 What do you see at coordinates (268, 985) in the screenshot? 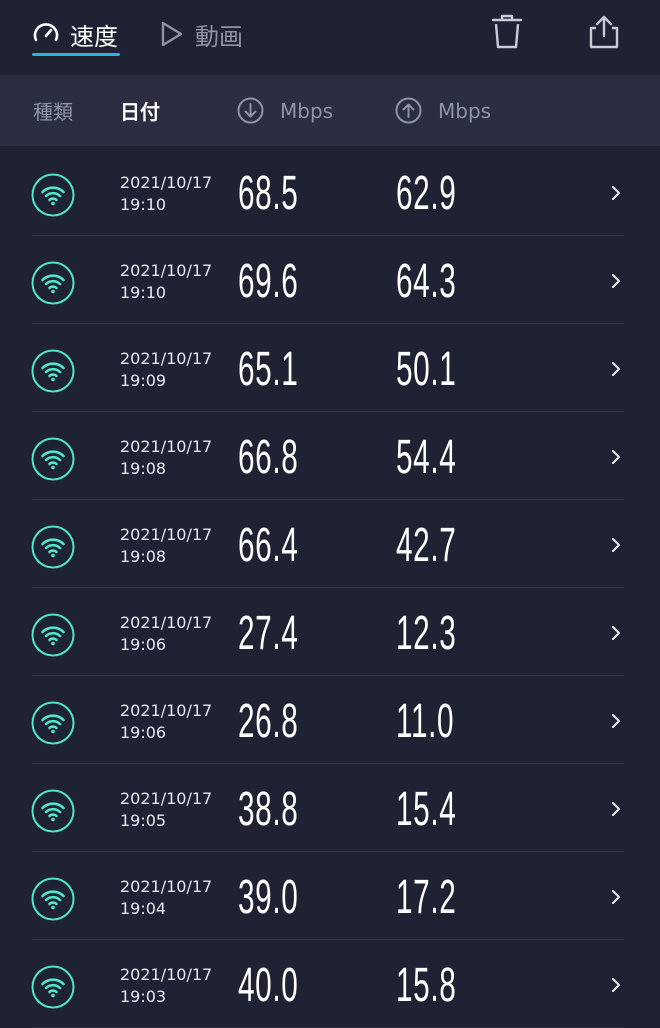
I see `download-speed-value: 40.0` at bounding box center [268, 985].